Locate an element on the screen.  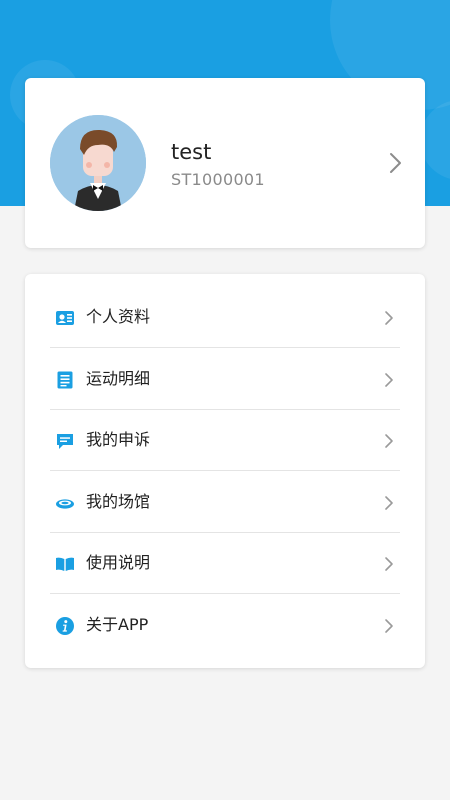
user-name: test is located at coordinates (191, 152).